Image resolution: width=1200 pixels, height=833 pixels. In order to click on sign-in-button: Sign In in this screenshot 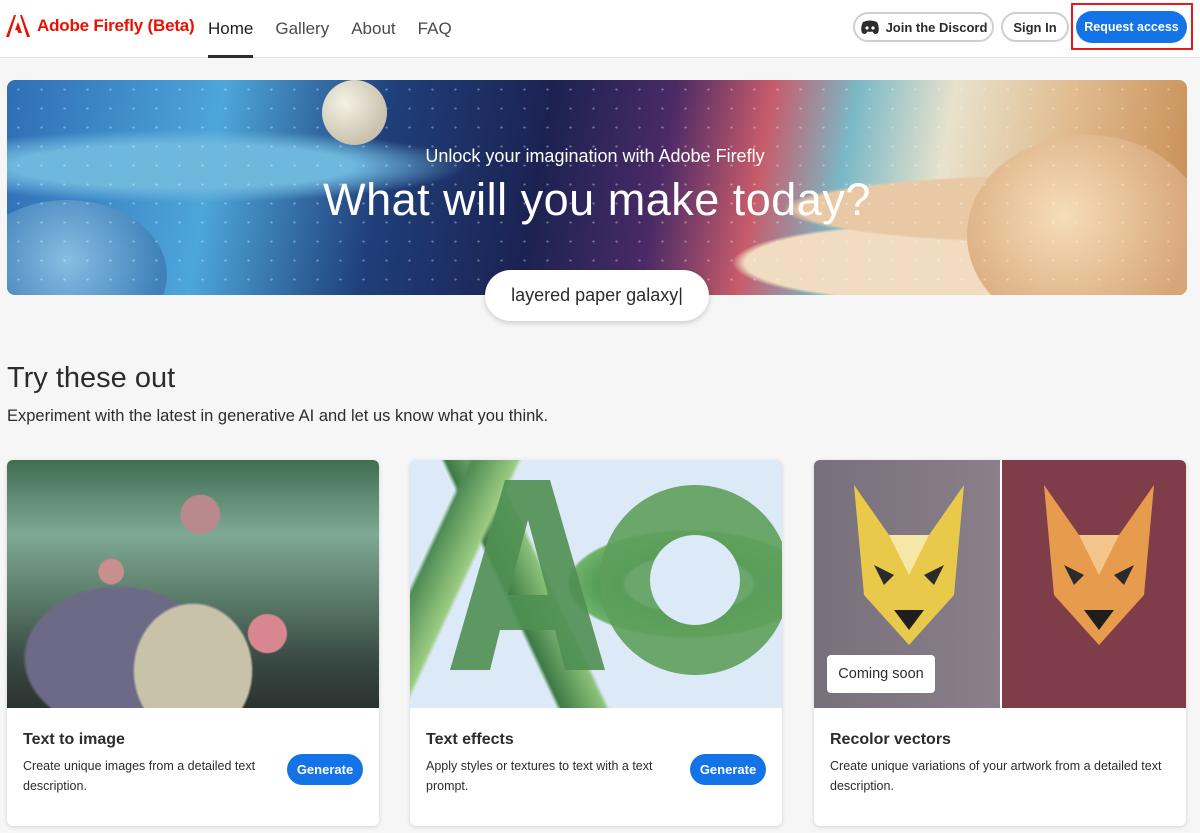, I will do `click(1035, 27)`.